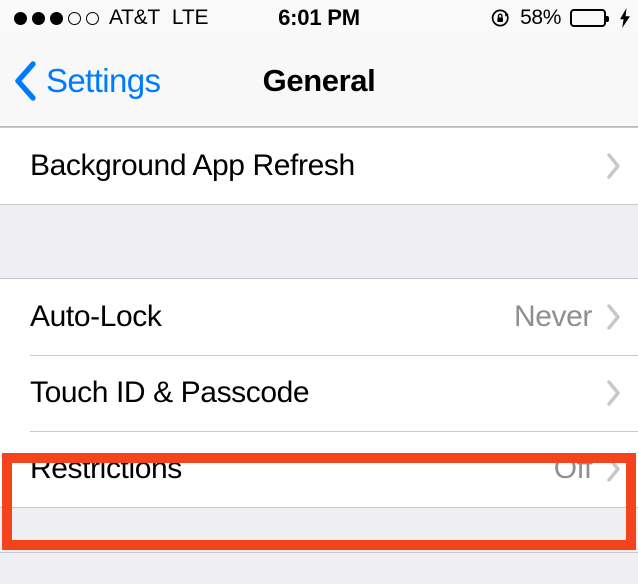 The image size is (638, 584). I want to click on row-value: Off, so click(573, 468).